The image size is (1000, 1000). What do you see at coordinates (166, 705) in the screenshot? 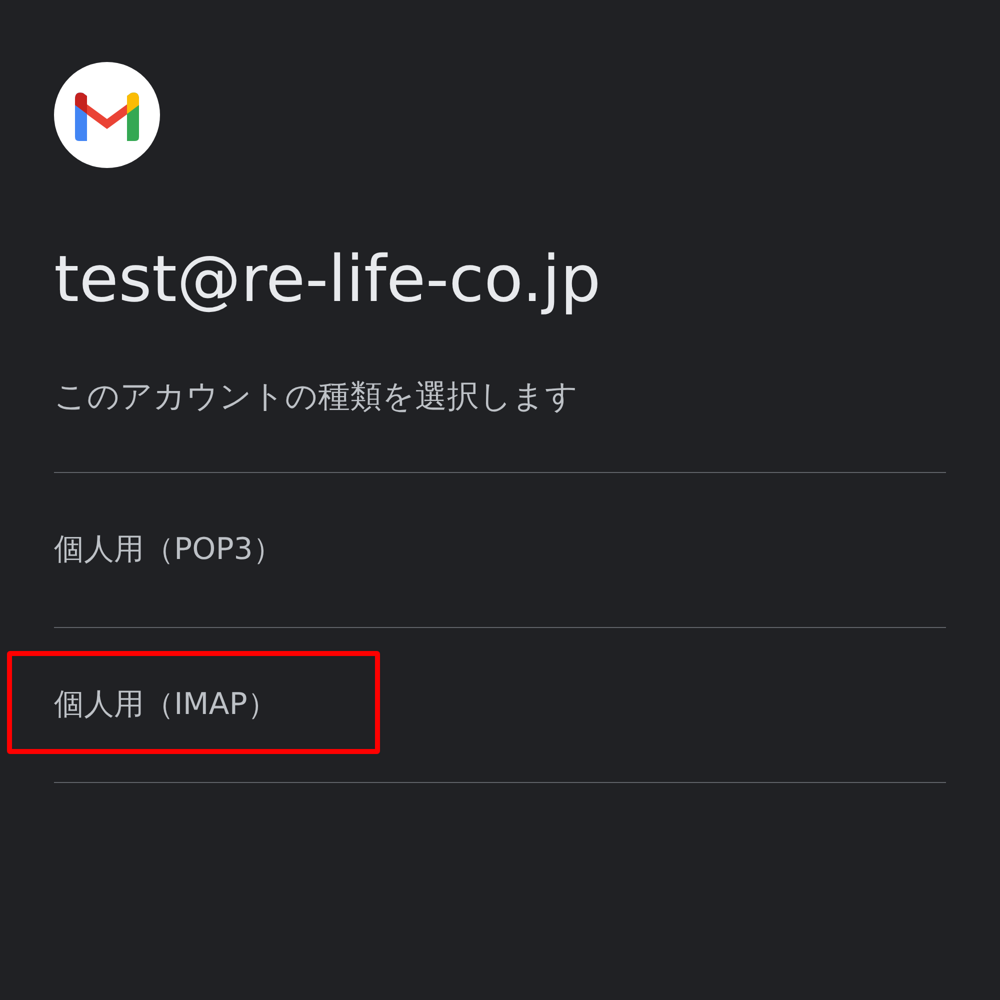
I see `account-type-option: 個人用（IMAP）` at bounding box center [166, 705].